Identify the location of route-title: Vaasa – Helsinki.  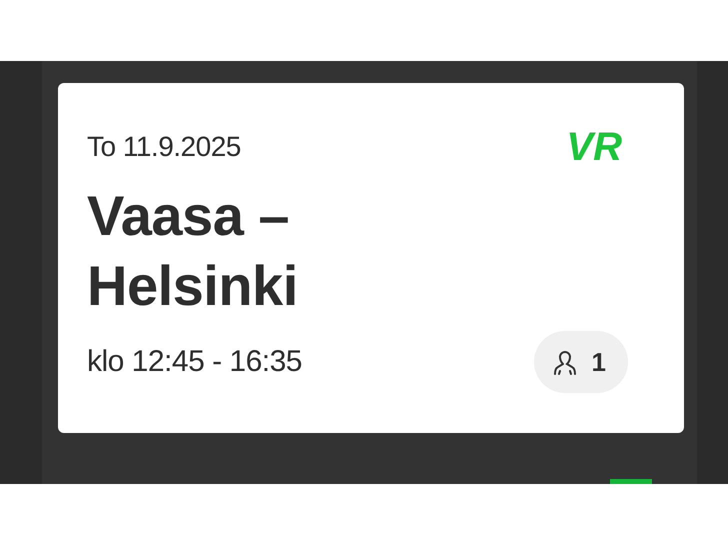
(193, 251).